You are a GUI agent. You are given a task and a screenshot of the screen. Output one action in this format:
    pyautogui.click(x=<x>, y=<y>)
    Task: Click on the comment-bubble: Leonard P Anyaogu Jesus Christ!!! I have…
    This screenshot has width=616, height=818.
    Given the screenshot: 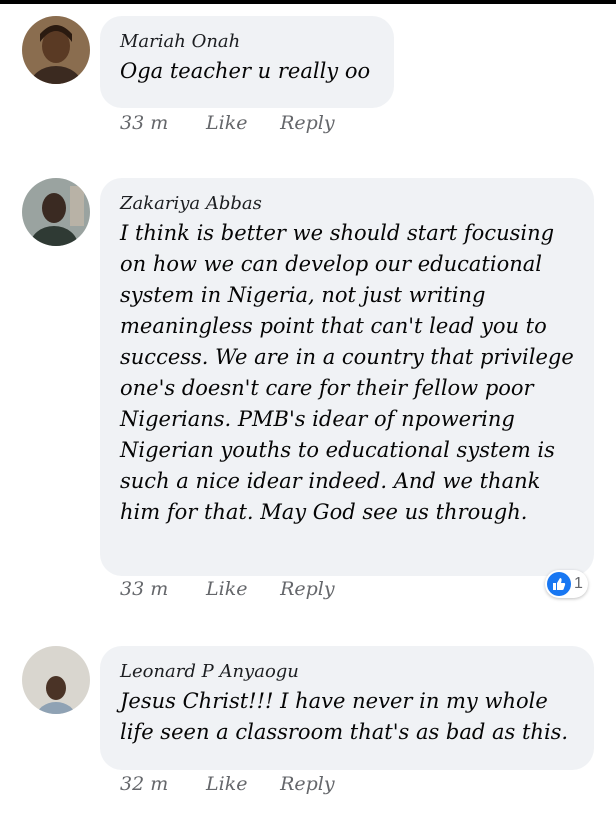 What is the action you would take?
    pyautogui.click(x=347, y=708)
    